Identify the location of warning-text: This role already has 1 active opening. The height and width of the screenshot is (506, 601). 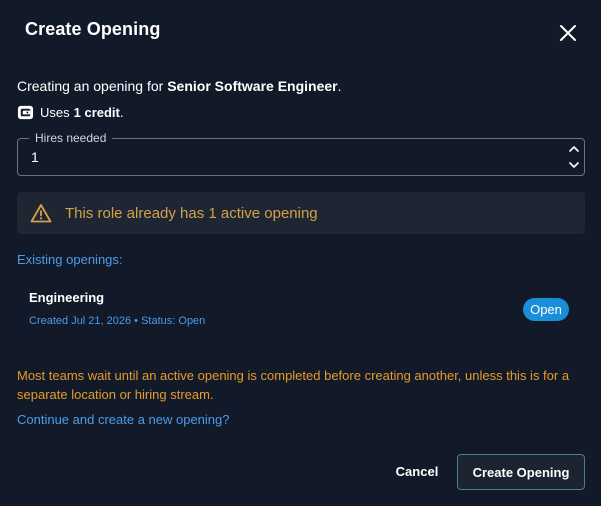
(191, 213).